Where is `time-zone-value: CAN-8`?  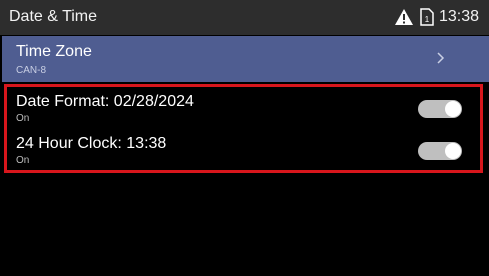 time-zone-value: CAN-8 is located at coordinates (31, 70).